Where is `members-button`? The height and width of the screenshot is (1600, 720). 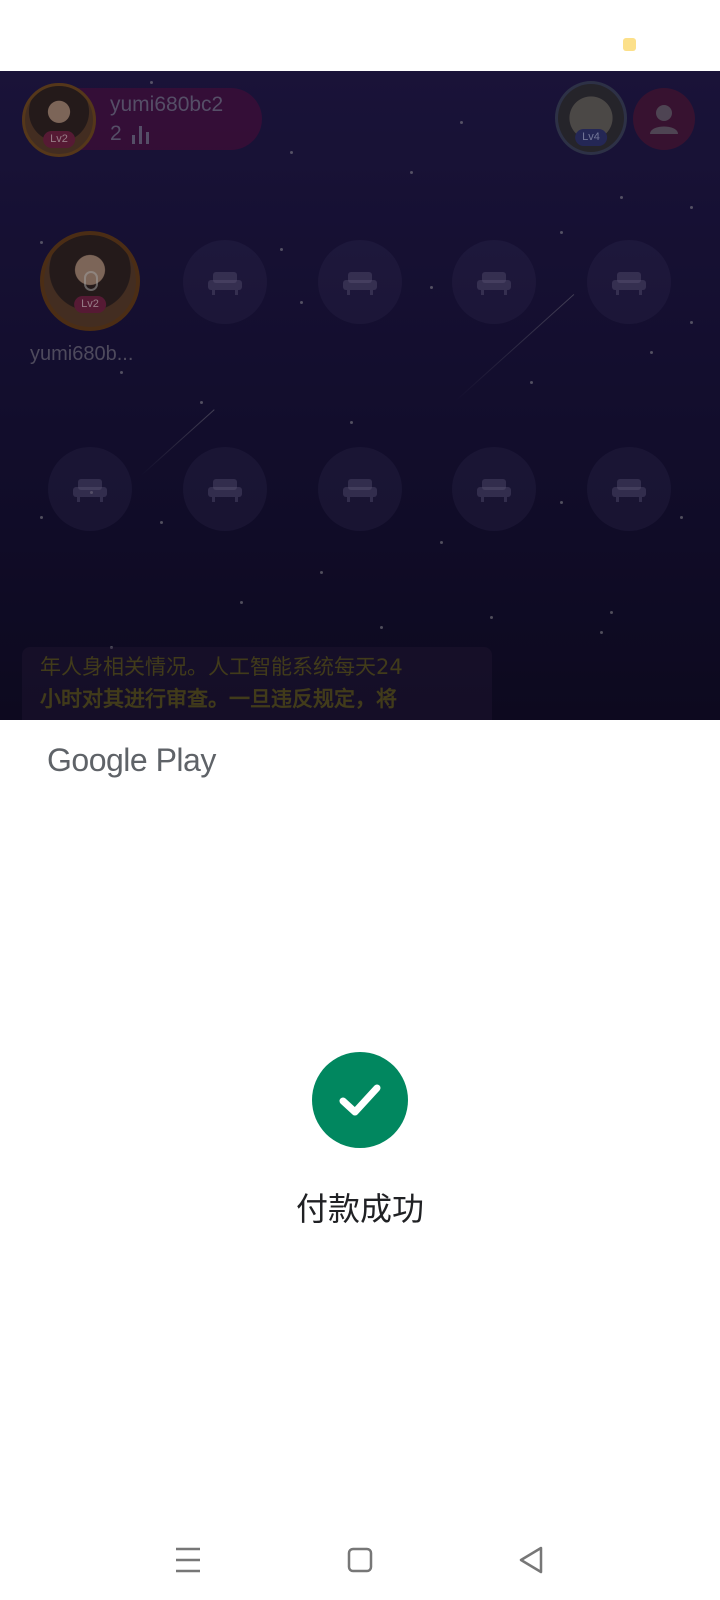 members-button is located at coordinates (664, 119).